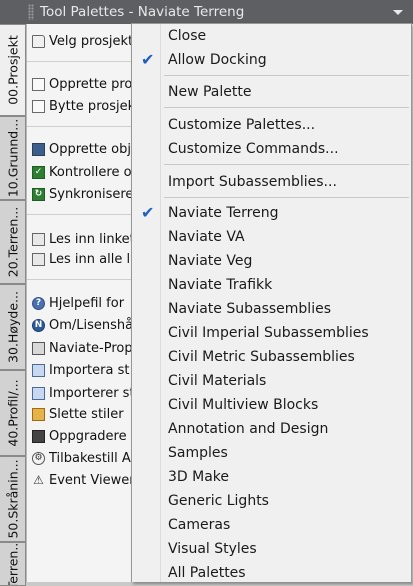  I want to click on menu-item-cameras: Cameras, so click(271, 525).